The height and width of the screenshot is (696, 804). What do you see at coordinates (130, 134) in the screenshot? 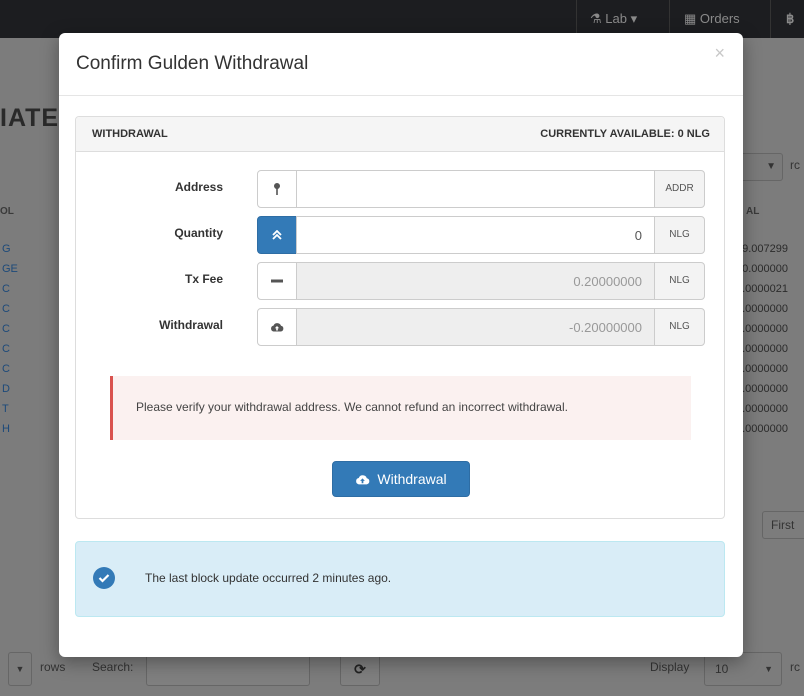
I see `panel-title: WITHDRAWAL` at bounding box center [130, 134].